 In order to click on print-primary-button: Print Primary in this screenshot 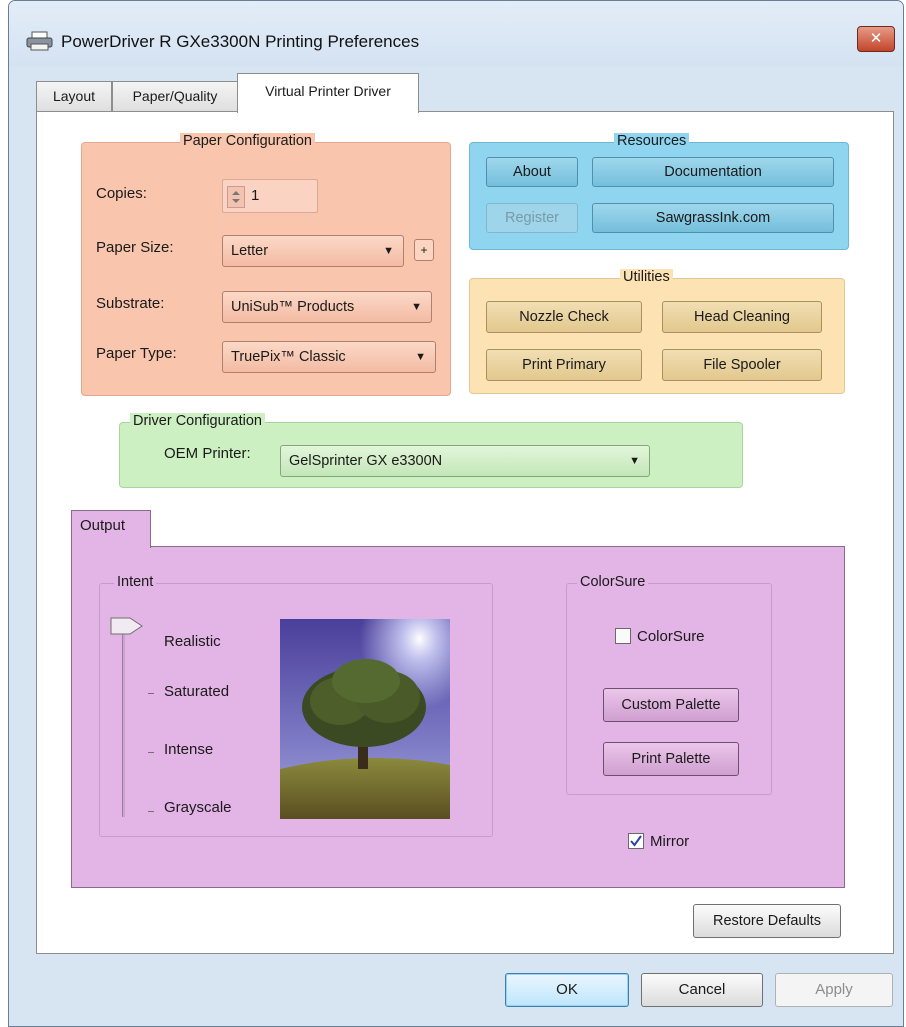, I will do `click(564, 365)`.